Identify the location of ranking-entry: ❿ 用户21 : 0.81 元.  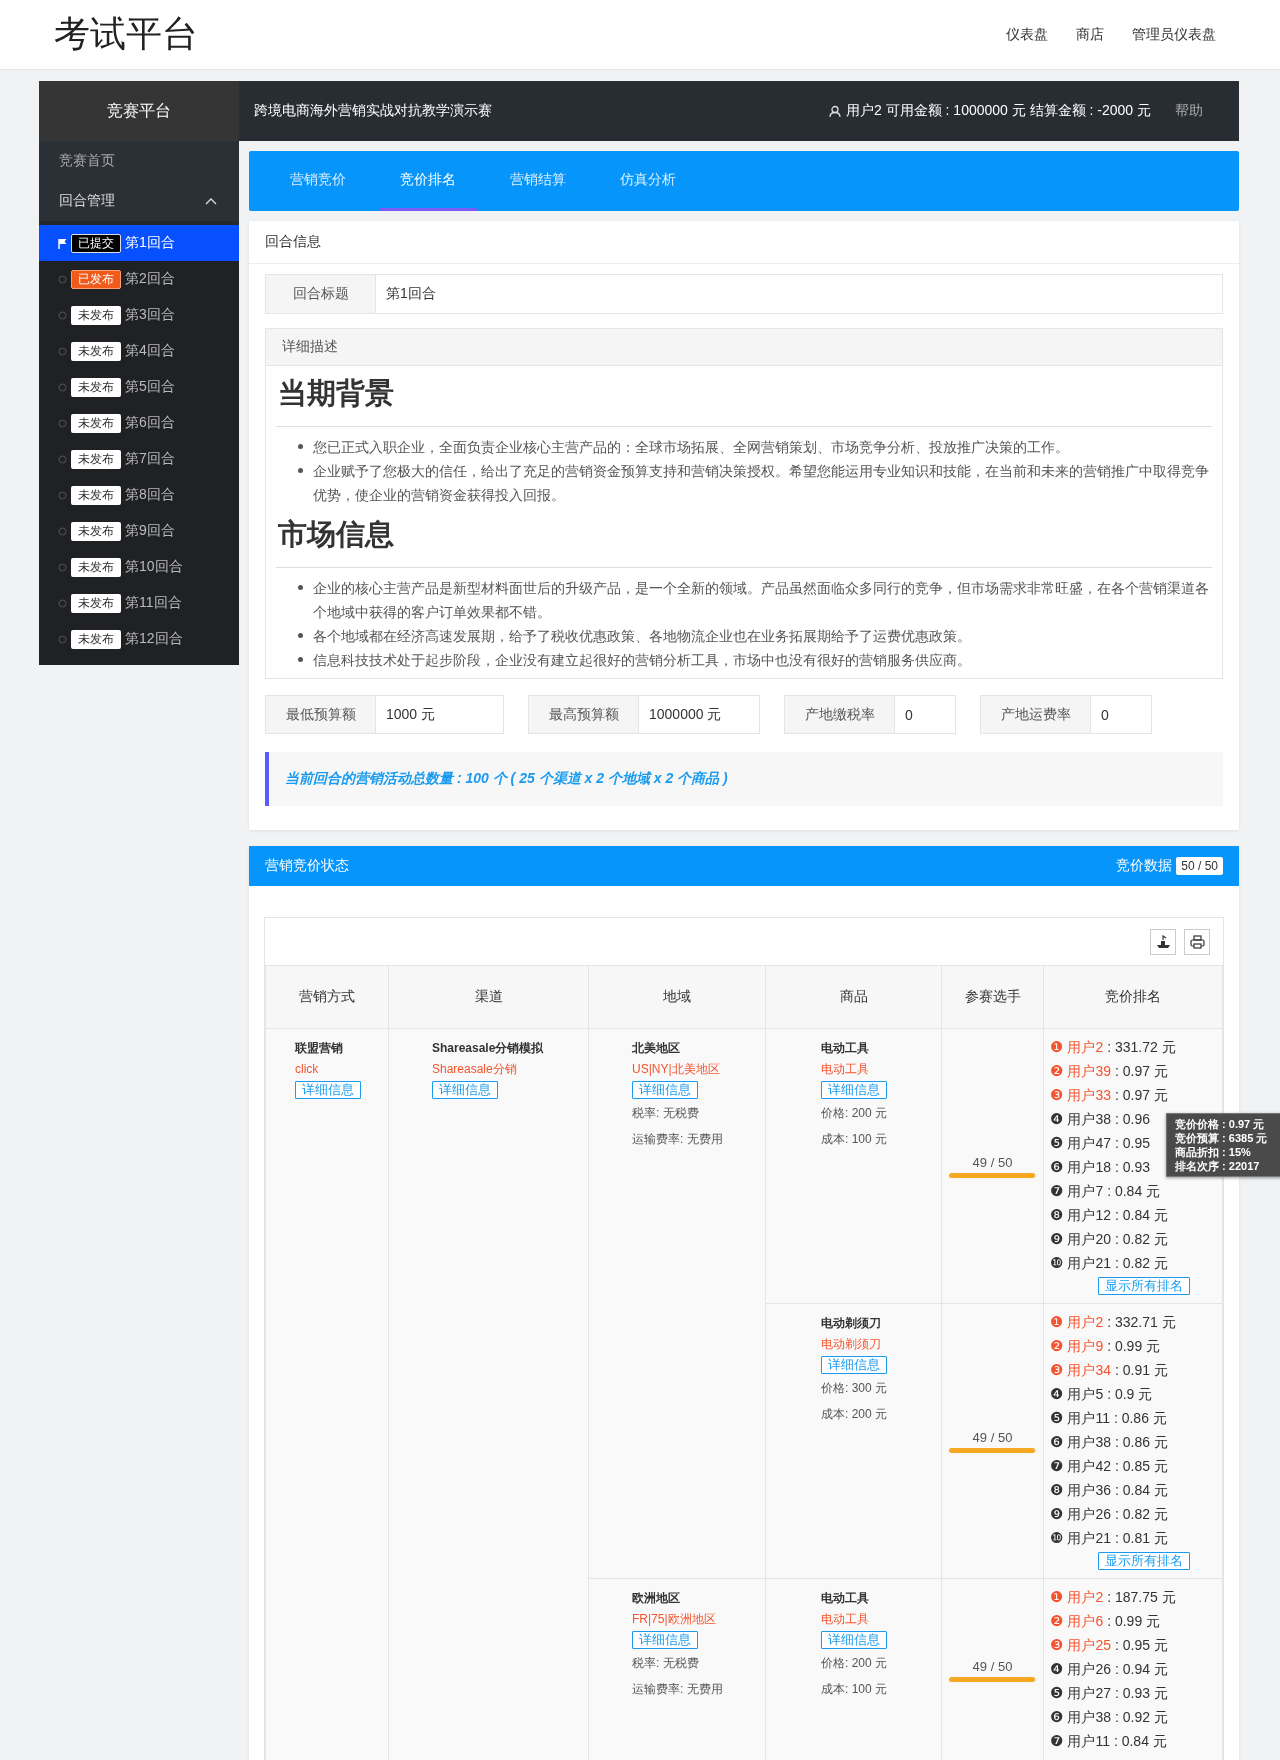
(1109, 1538).